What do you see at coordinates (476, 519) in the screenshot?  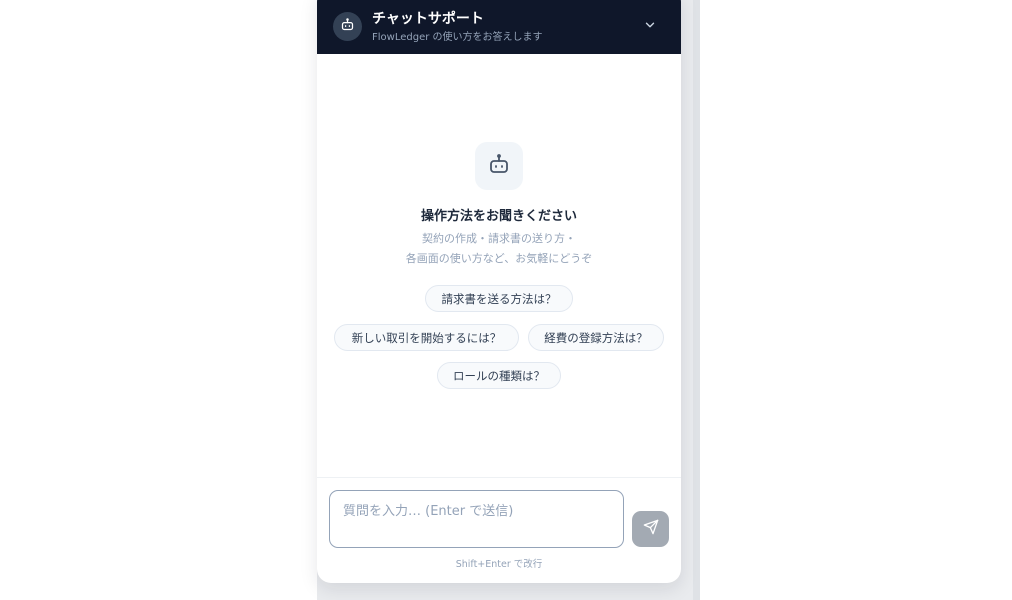 I see `question-input` at bounding box center [476, 519].